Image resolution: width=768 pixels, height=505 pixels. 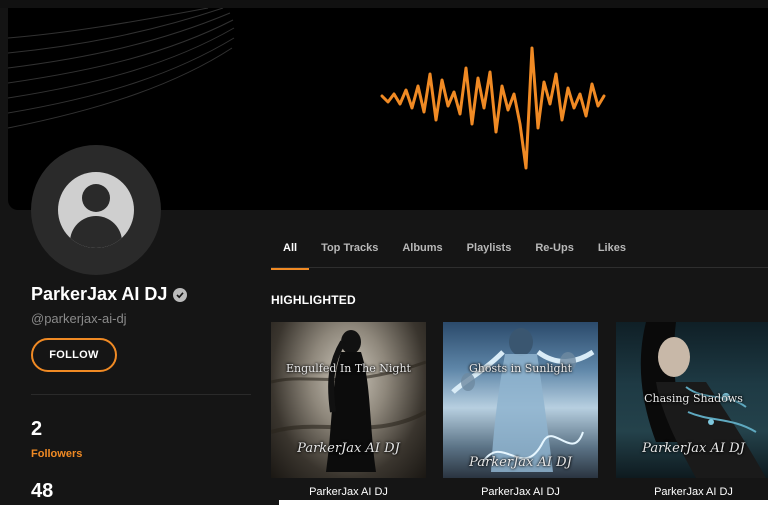 I want to click on profile-handle: @parkerjax-ai-dj, so click(x=79, y=318).